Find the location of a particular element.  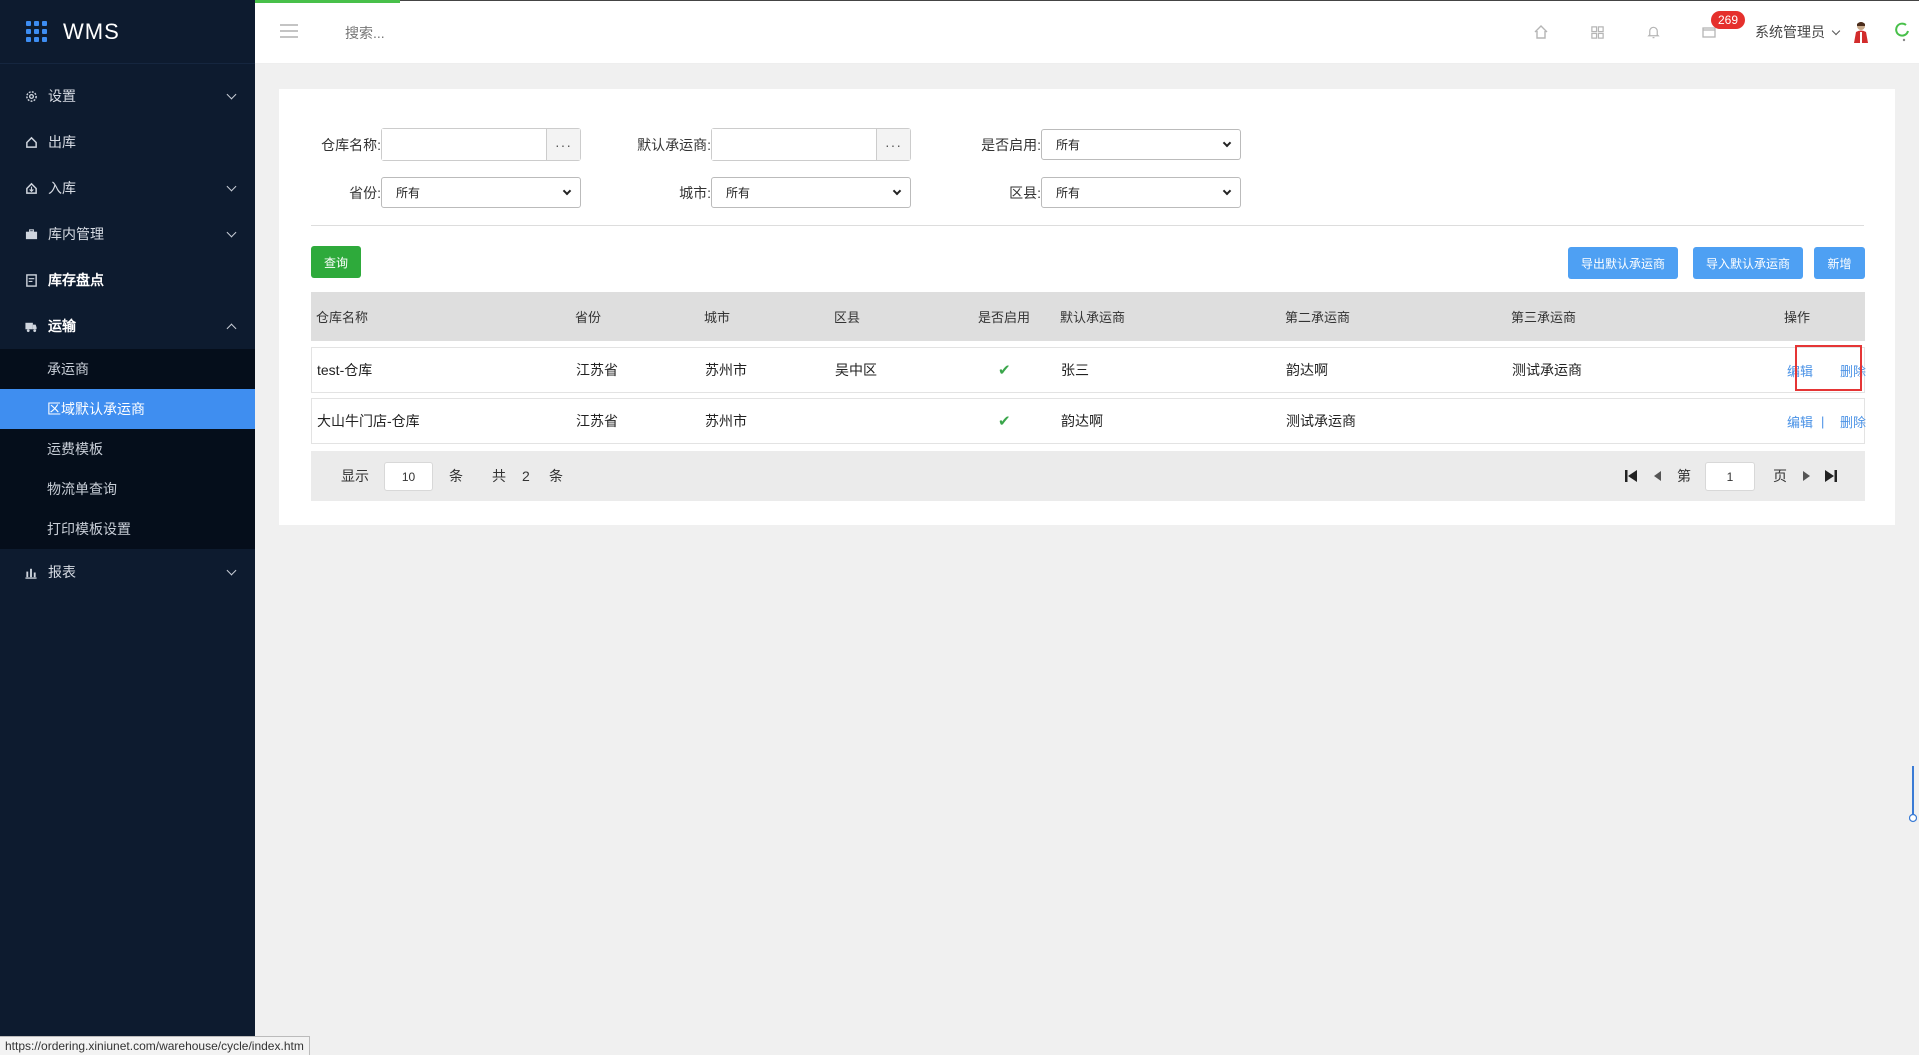

total-count: 2 is located at coordinates (526, 476).